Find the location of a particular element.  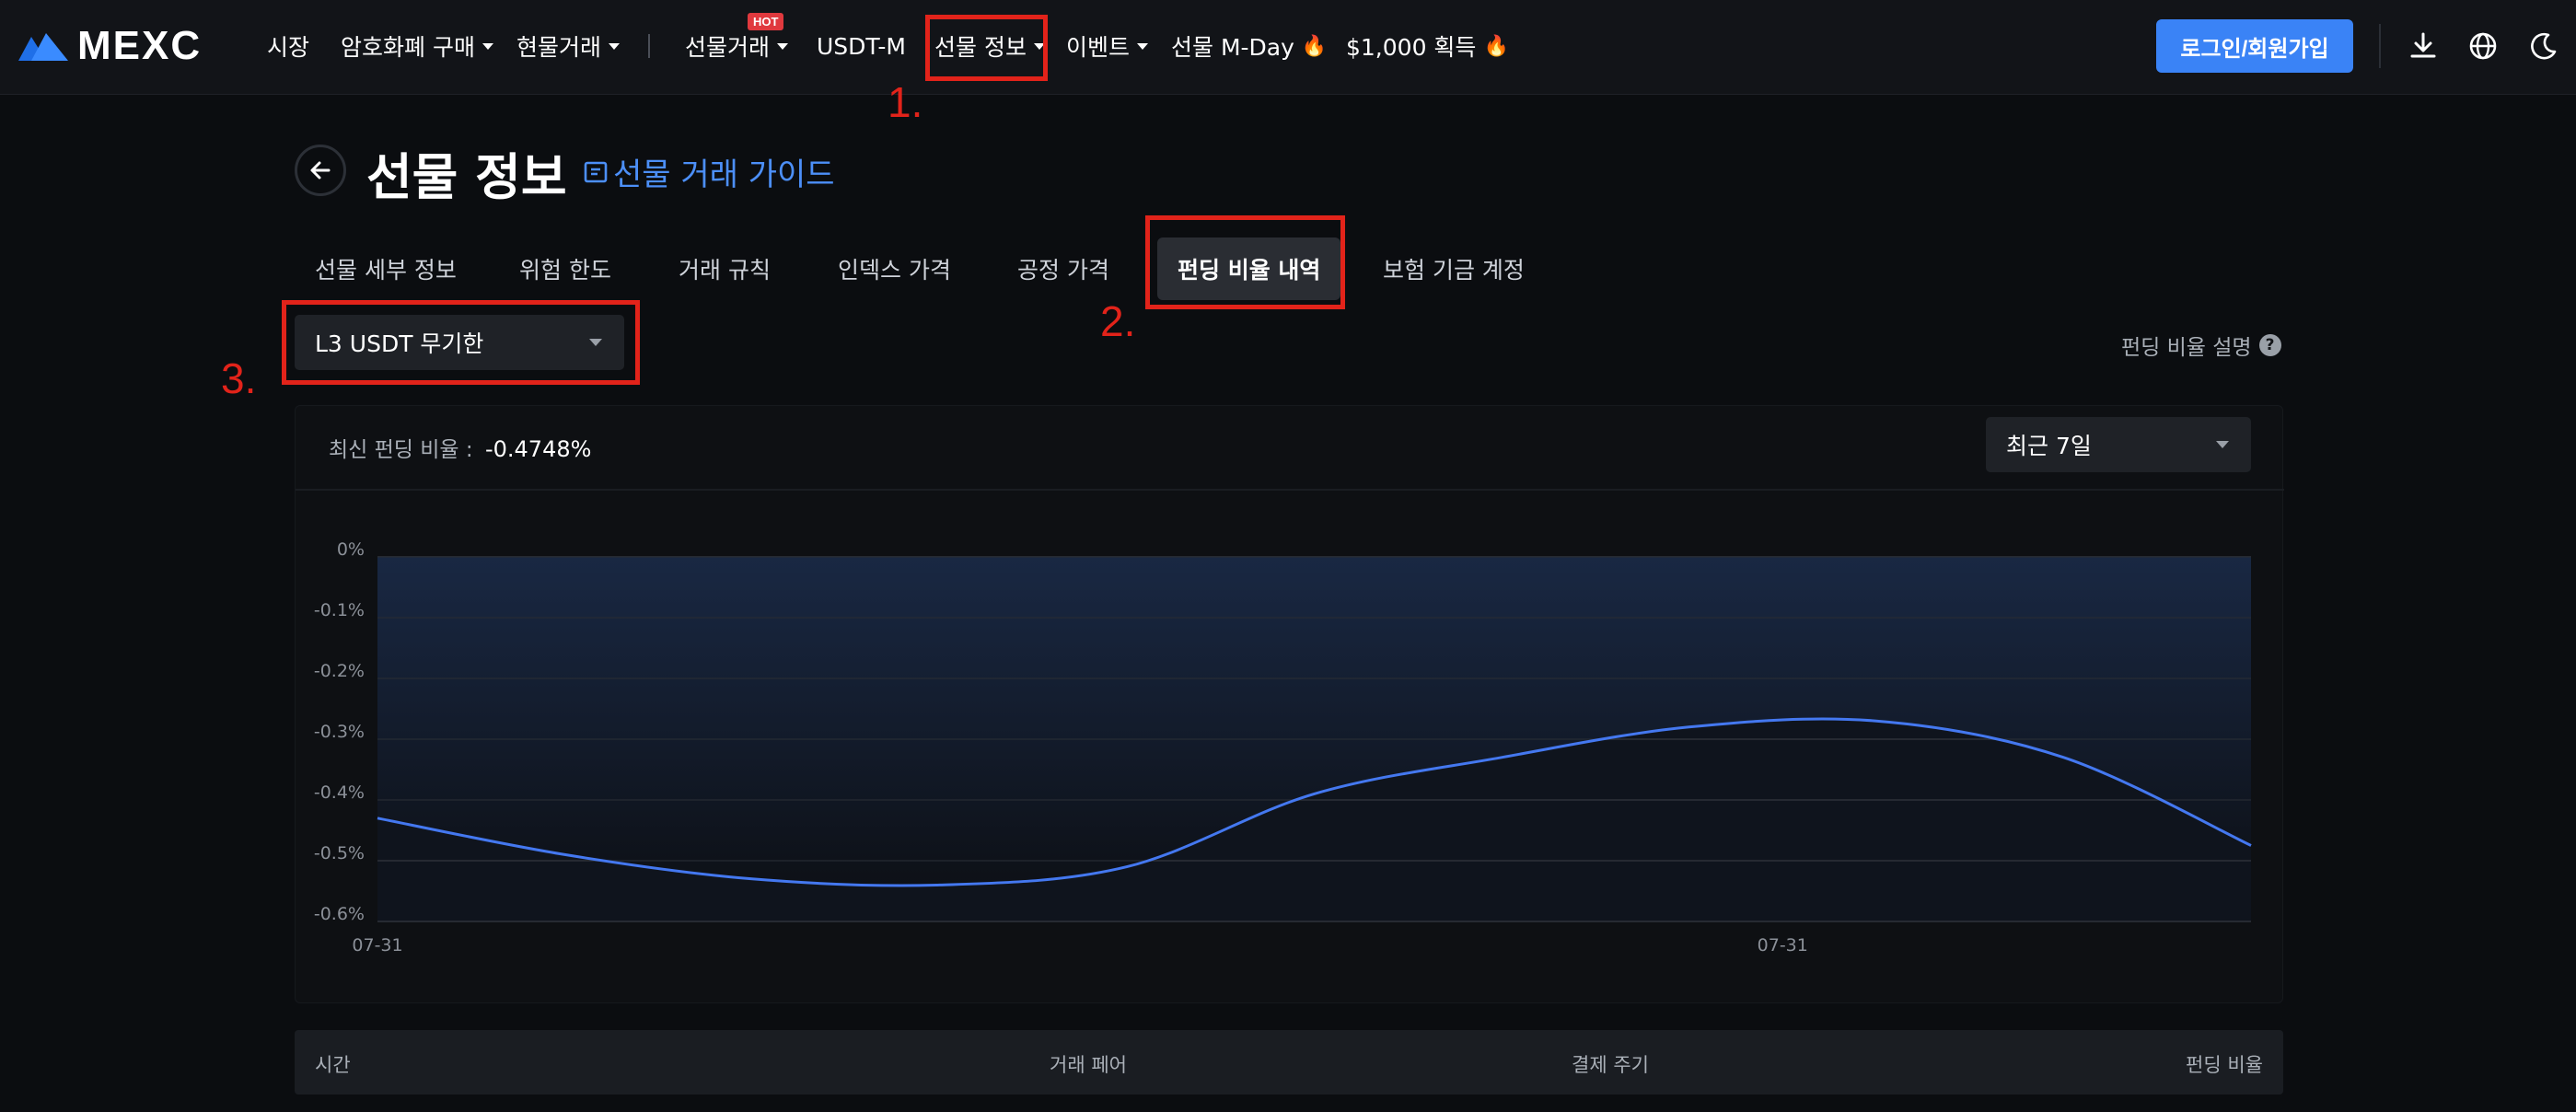

nav-buy-crypto: 암호화폐 구매 is located at coordinates (417, 46).